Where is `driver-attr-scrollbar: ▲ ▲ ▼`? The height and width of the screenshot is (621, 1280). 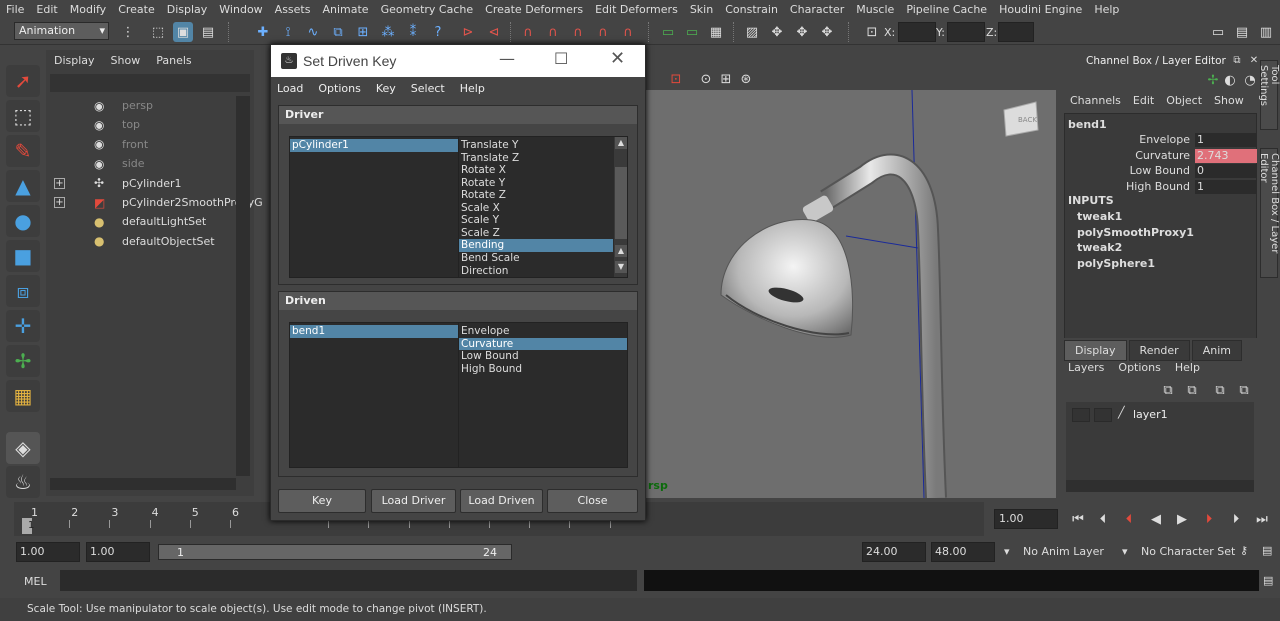
driver-attr-scrollbar: ▲ ▲ ▼ is located at coordinates (620, 207).